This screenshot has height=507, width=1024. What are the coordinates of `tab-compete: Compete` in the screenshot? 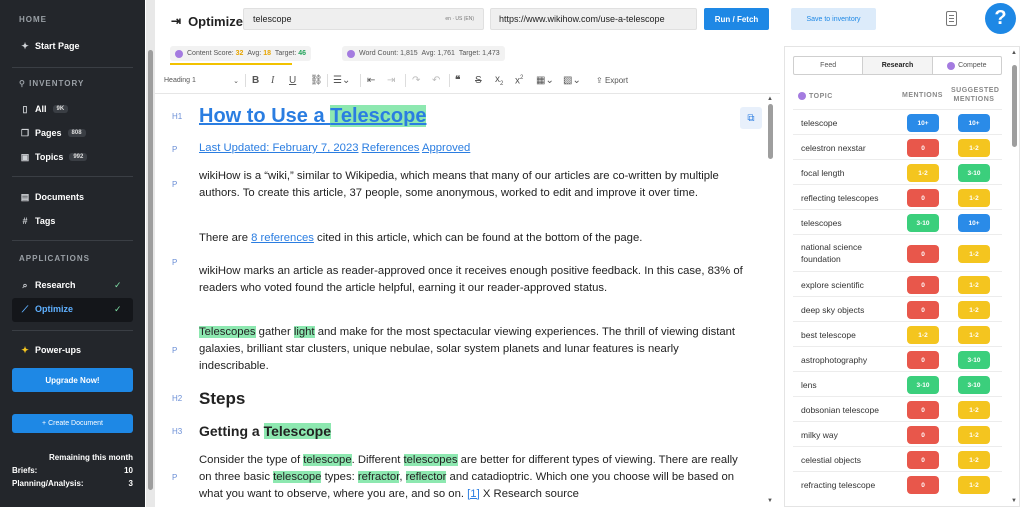 It's located at (967, 65).